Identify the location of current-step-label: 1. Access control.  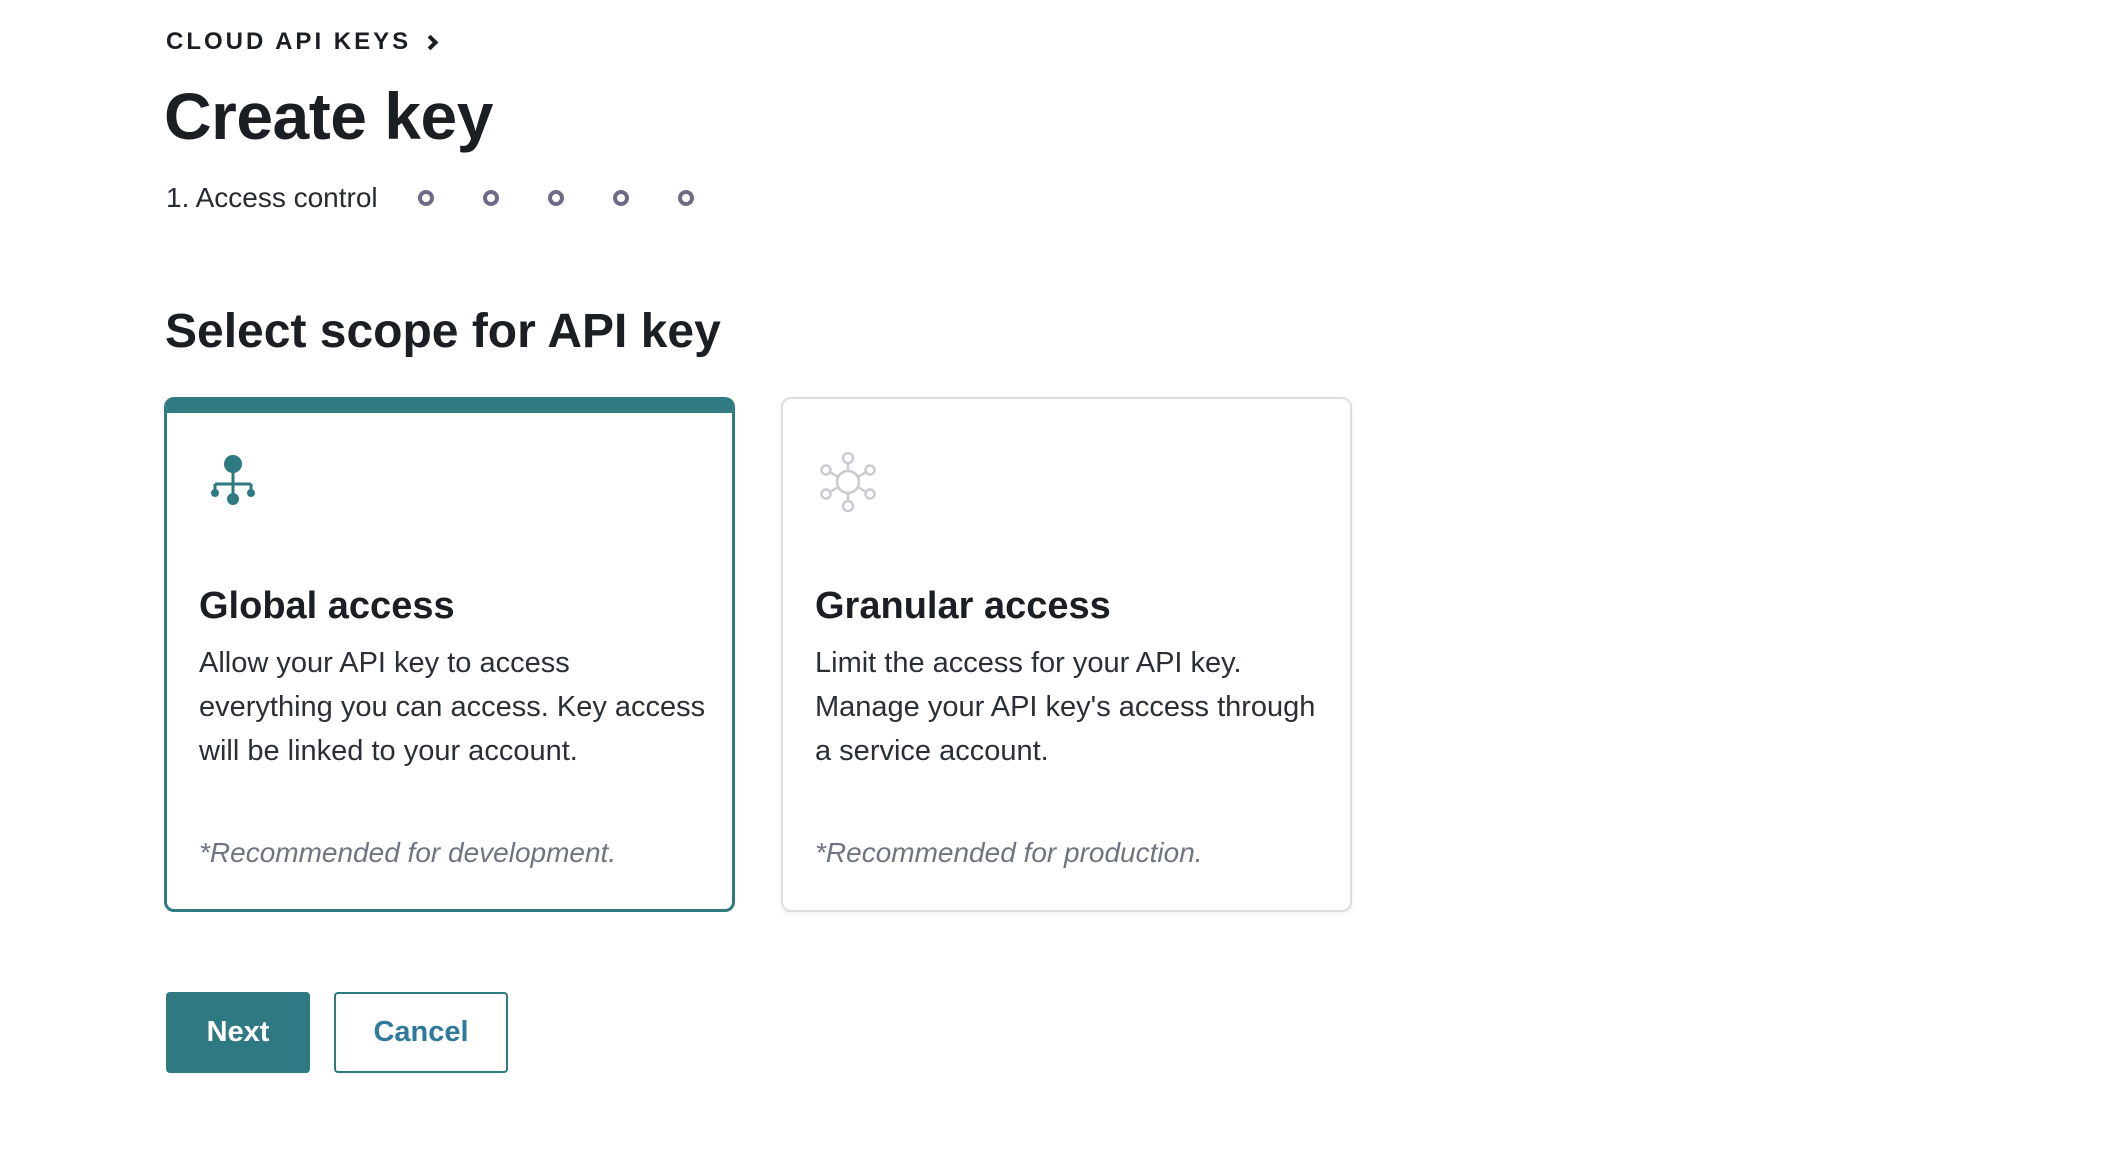
(272, 197).